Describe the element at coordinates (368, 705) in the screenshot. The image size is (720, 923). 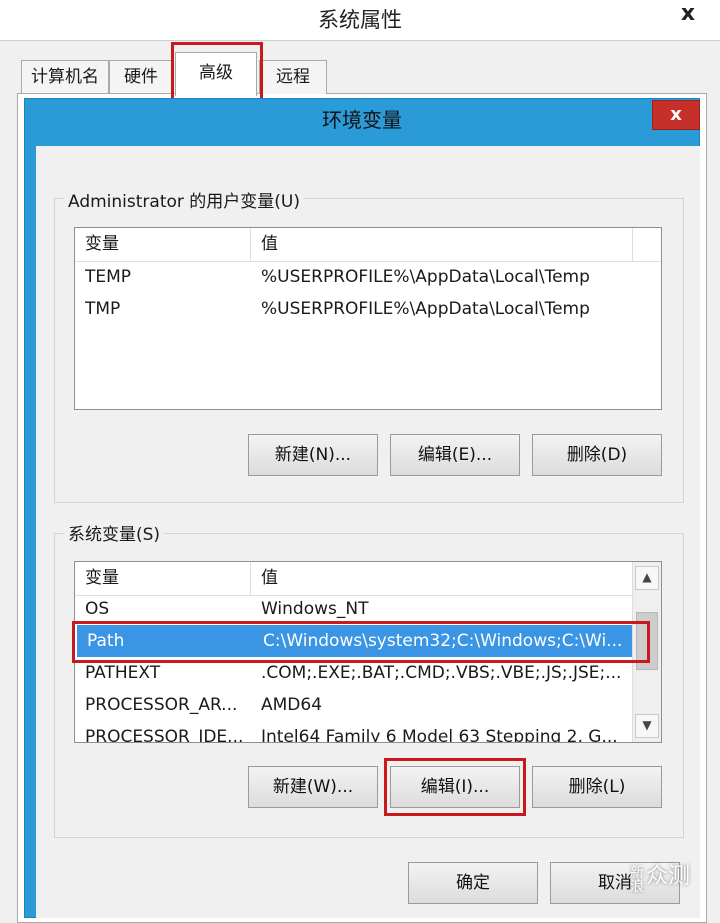
I see `table-row: PROCESSOR_AR... AMD64` at that location.